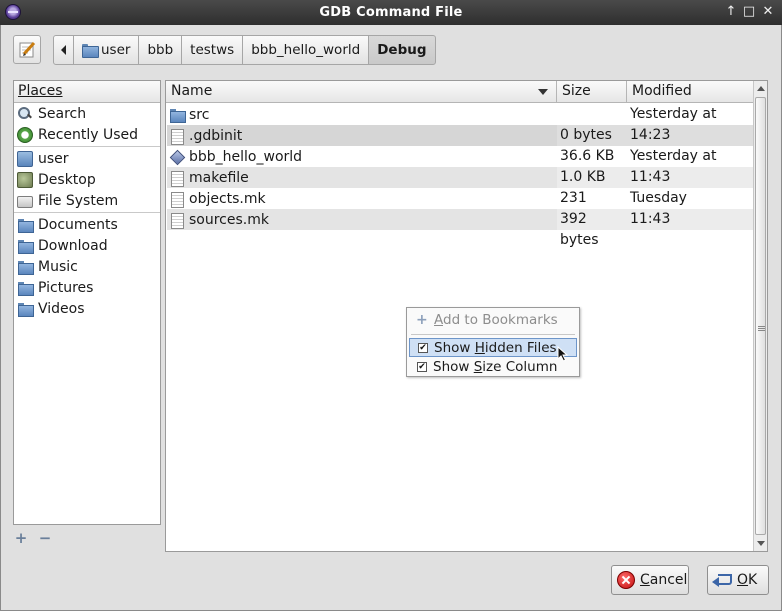  Describe the element at coordinates (592, 228) in the screenshot. I see `file-size: 392 bytes` at that location.